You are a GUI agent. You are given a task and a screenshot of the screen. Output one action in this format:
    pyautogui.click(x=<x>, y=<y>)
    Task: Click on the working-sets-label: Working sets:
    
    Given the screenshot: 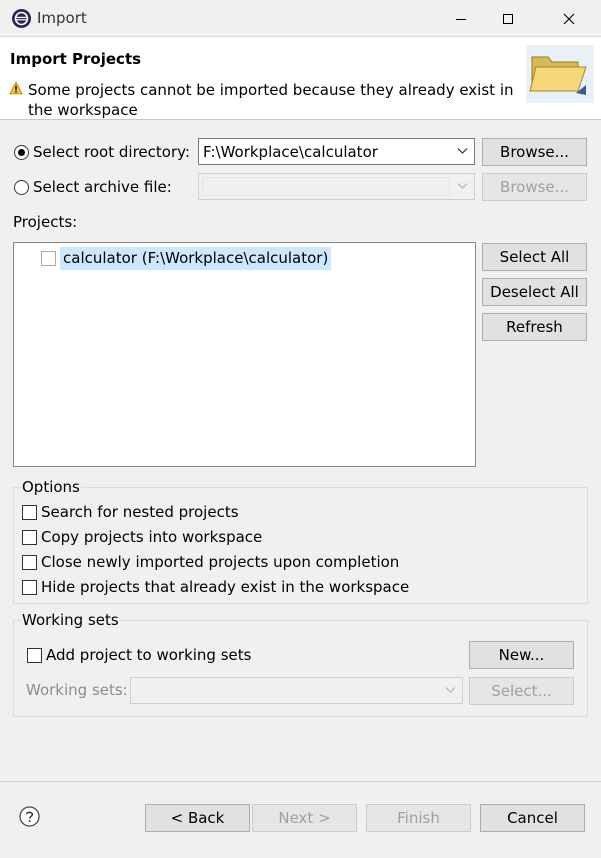 What is the action you would take?
    pyautogui.click(x=77, y=690)
    